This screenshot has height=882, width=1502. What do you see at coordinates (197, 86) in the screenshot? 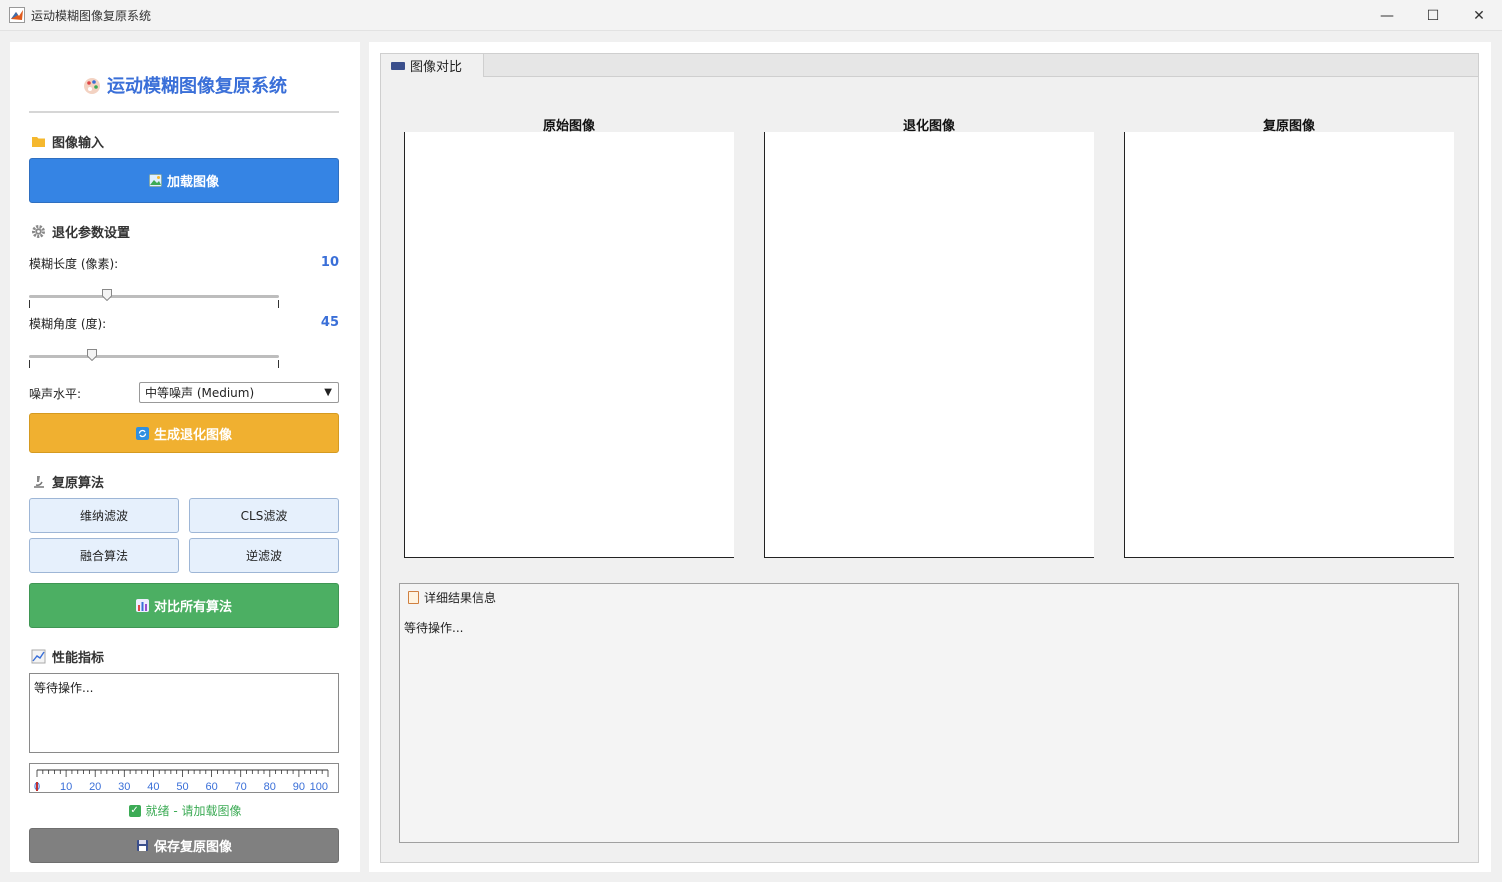
I see `app-heading-text: 运动模糊图像复原系统` at bounding box center [197, 86].